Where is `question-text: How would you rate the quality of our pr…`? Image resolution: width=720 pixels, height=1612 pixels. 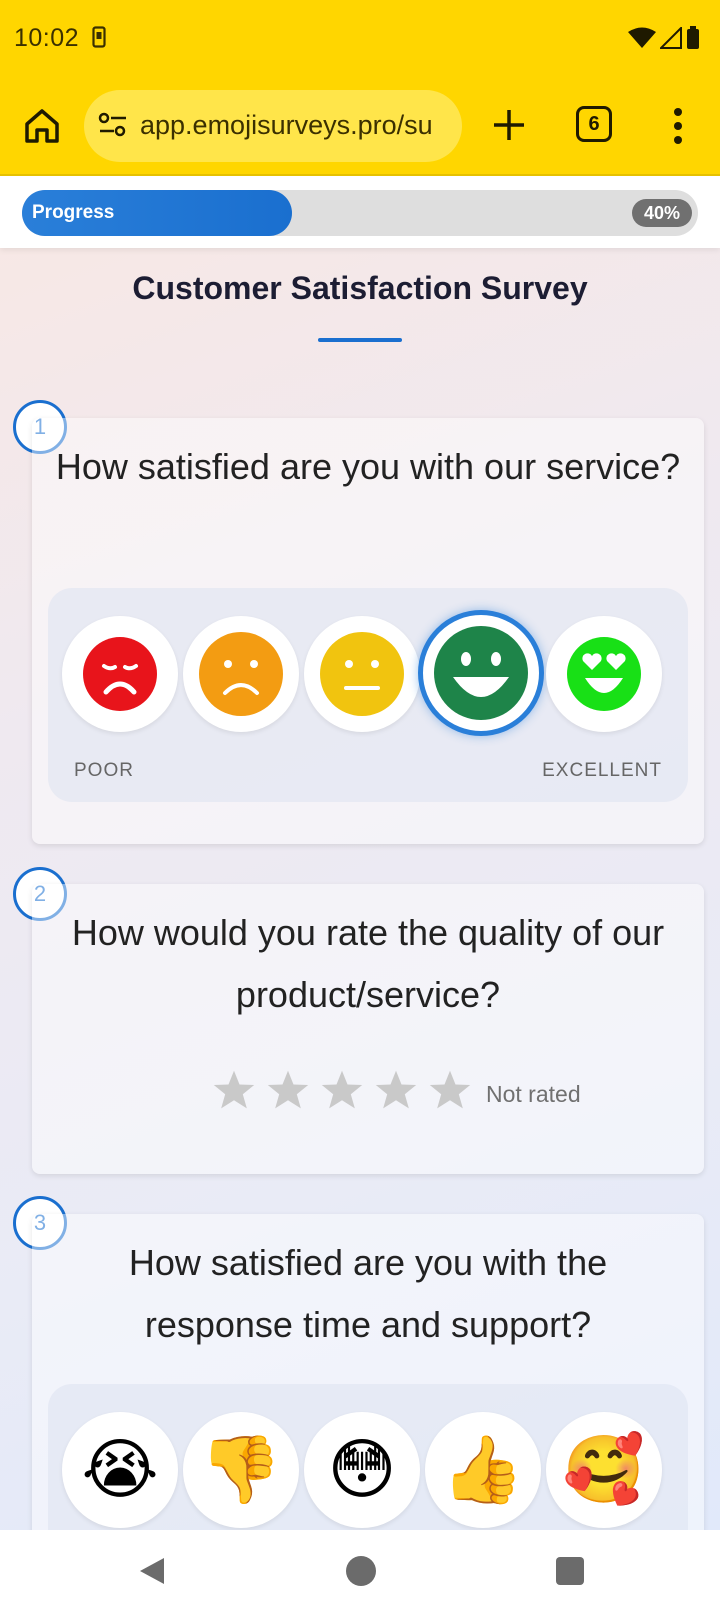
question-text: How would you rate the quality of our pr… is located at coordinates (368, 963).